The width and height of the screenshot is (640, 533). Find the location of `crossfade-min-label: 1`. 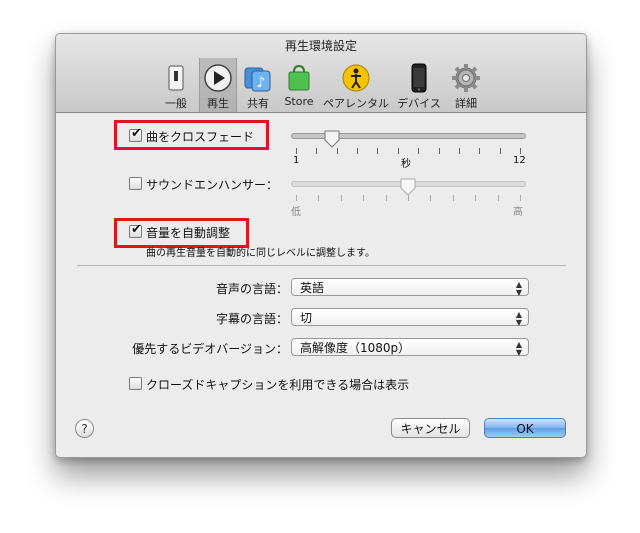

crossfade-min-label: 1 is located at coordinates (296, 160).